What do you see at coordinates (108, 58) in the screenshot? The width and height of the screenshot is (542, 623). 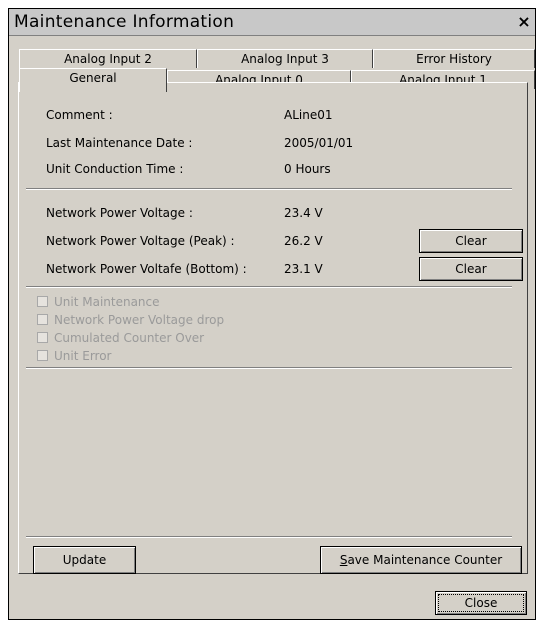 I see `tab-analog-input-2: Analog Input 2` at bounding box center [108, 58].